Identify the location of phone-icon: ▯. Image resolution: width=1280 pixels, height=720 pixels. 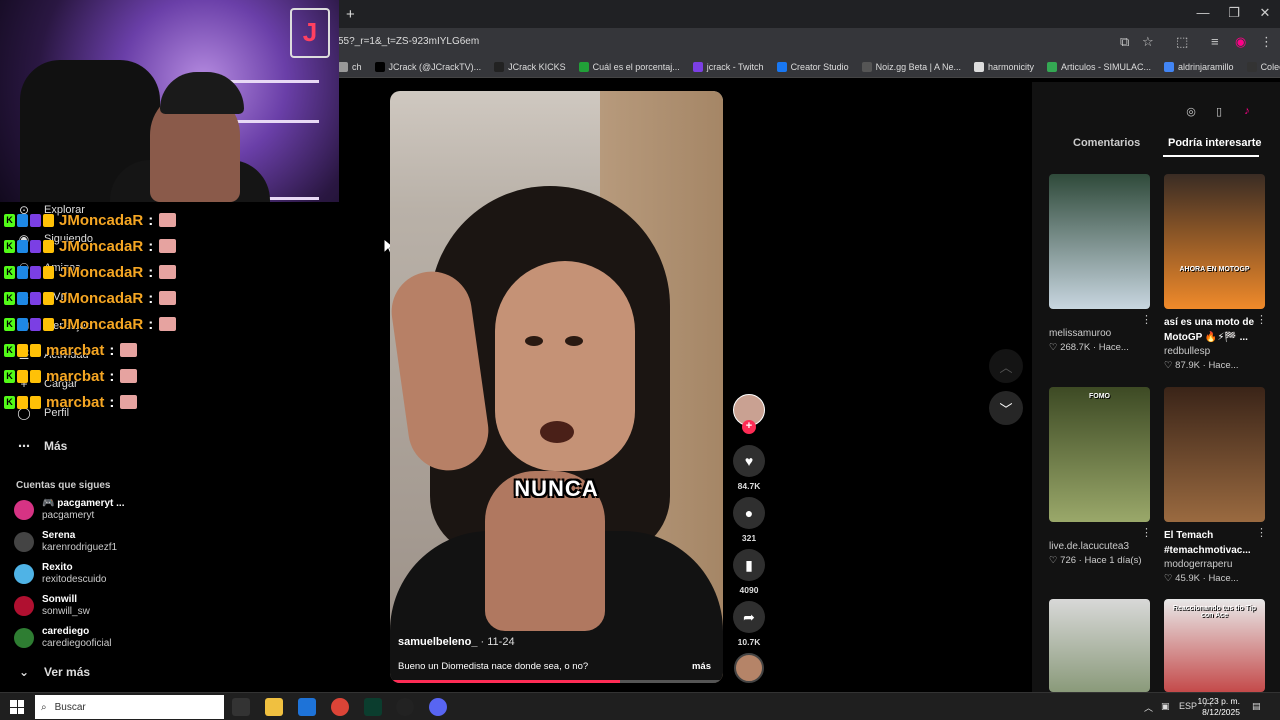
(1219, 111).